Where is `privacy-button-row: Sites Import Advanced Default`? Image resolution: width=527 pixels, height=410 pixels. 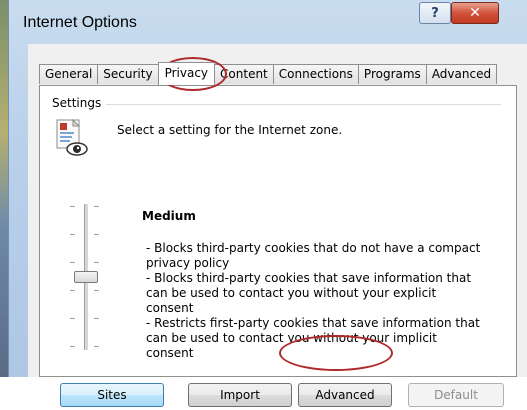
privacy-button-row: Sites Import Advanced Default is located at coordinates (283, 395).